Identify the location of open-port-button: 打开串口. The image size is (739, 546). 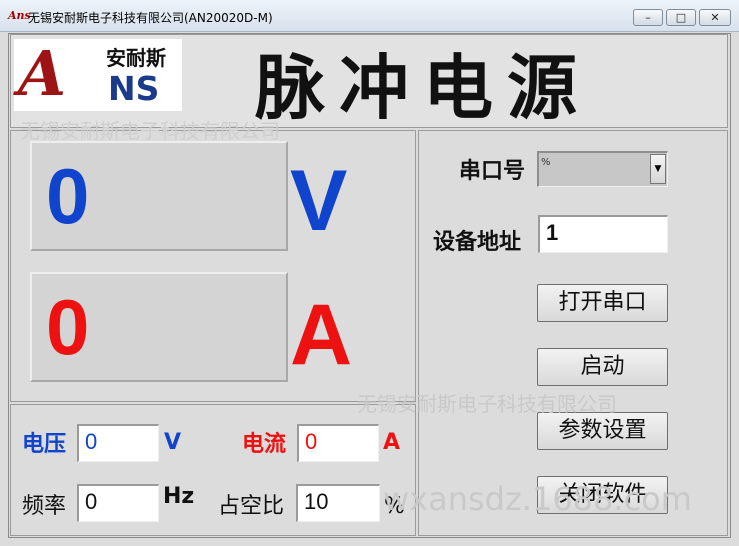
(602, 303).